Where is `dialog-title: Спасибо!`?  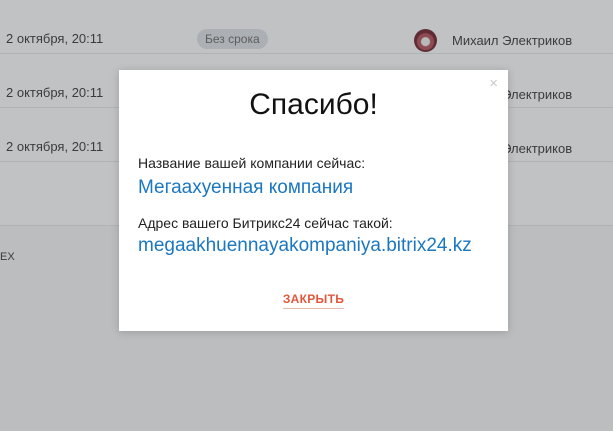 dialog-title: Спасибо! is located at coordinates (313, 104).